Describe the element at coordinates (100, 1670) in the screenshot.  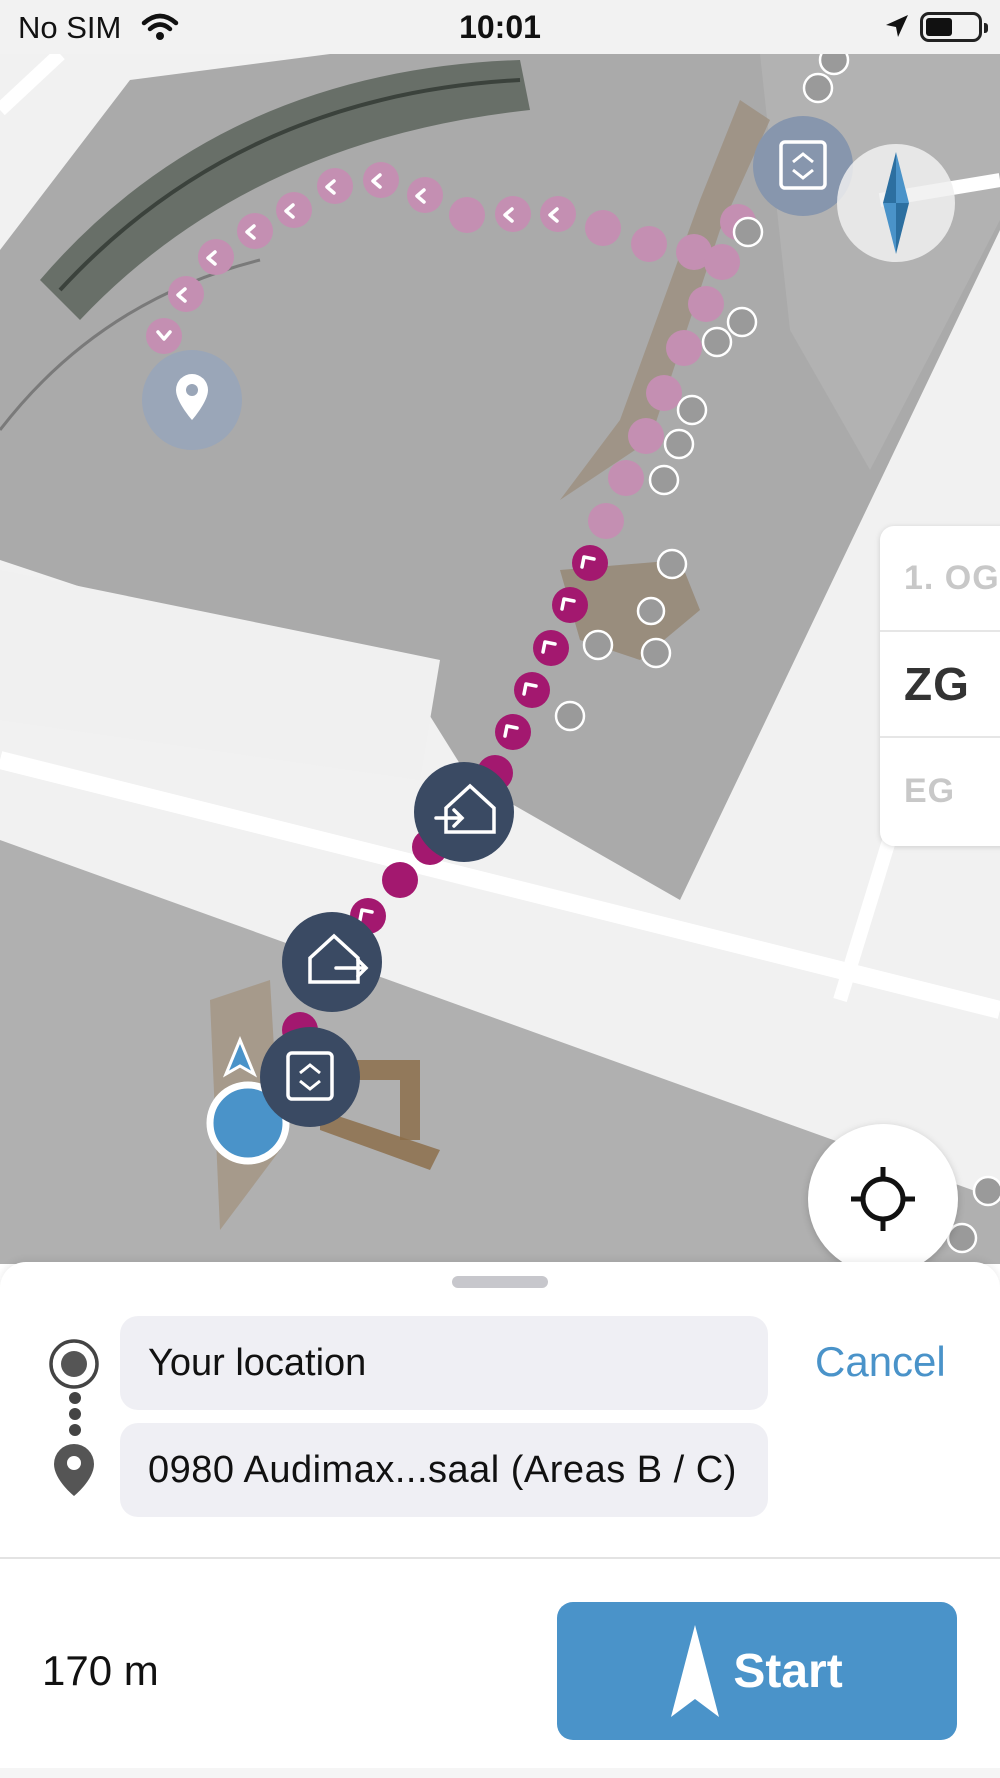
I see `route-distance: 170 m` at that location.